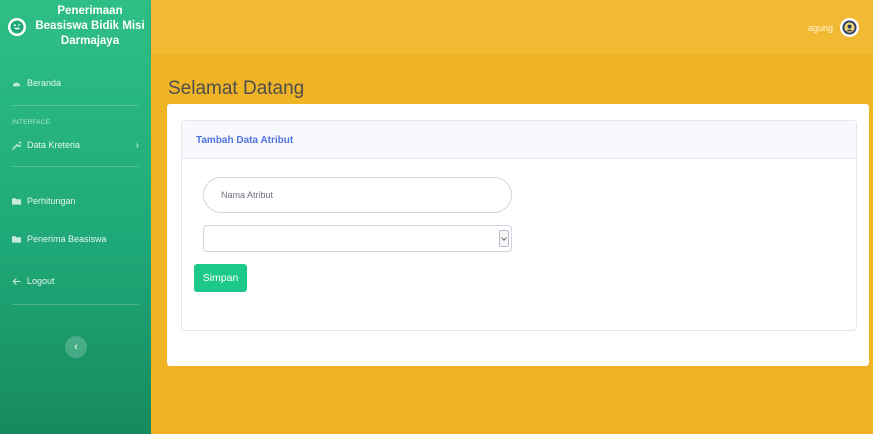 This screenshot has height=434, width=873. I want to click on sidebar-item-perhitungan: Perhitungan, so click(75, 201).